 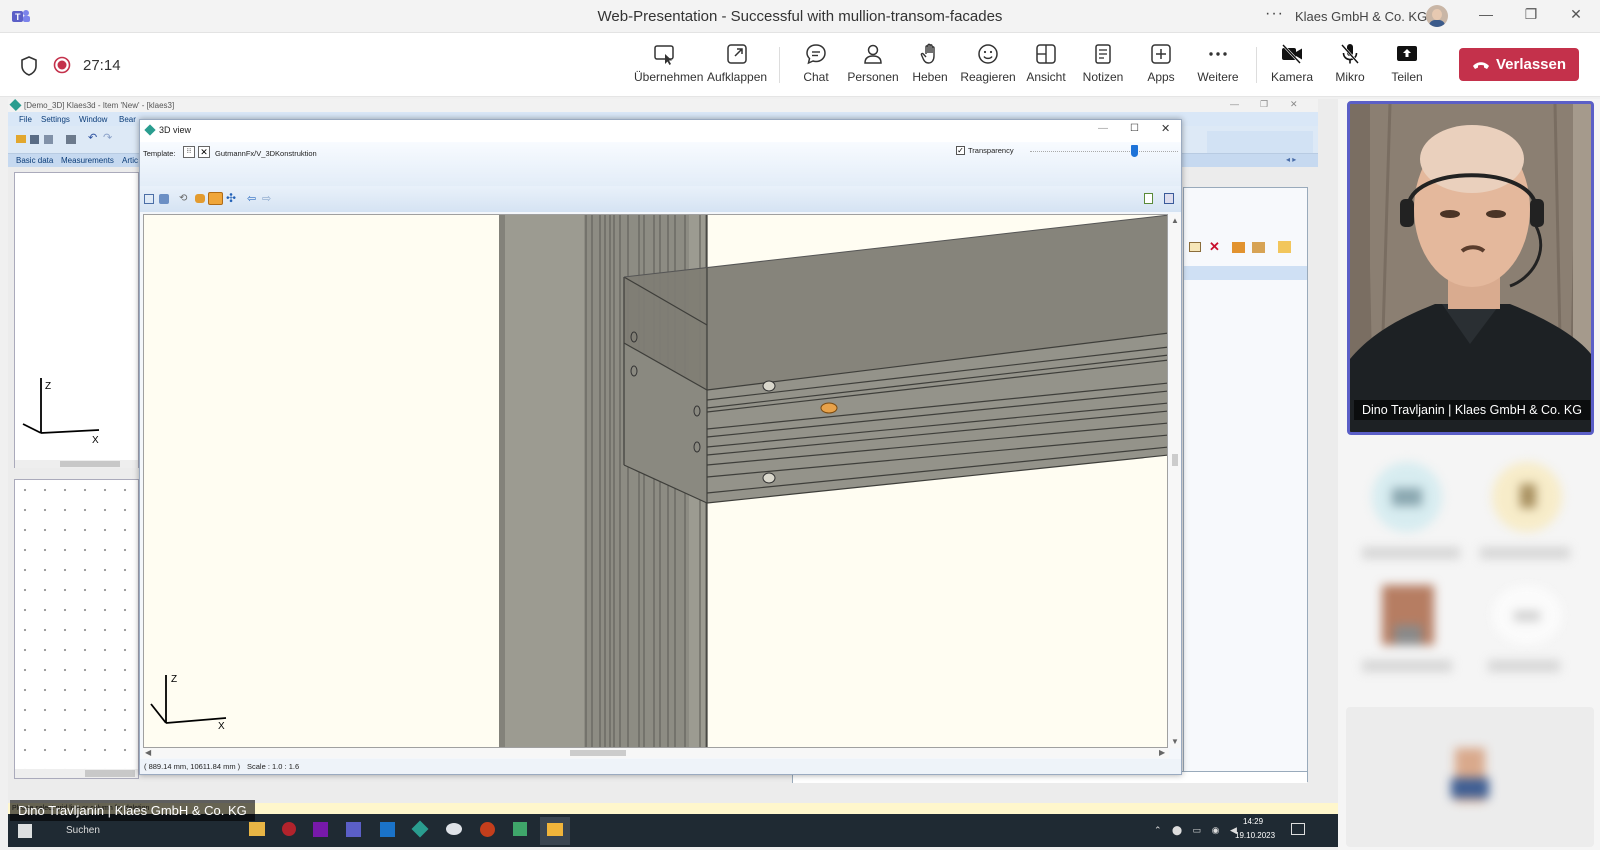 I want to click on menu-settings: Settings, so click(x=55, y=119).